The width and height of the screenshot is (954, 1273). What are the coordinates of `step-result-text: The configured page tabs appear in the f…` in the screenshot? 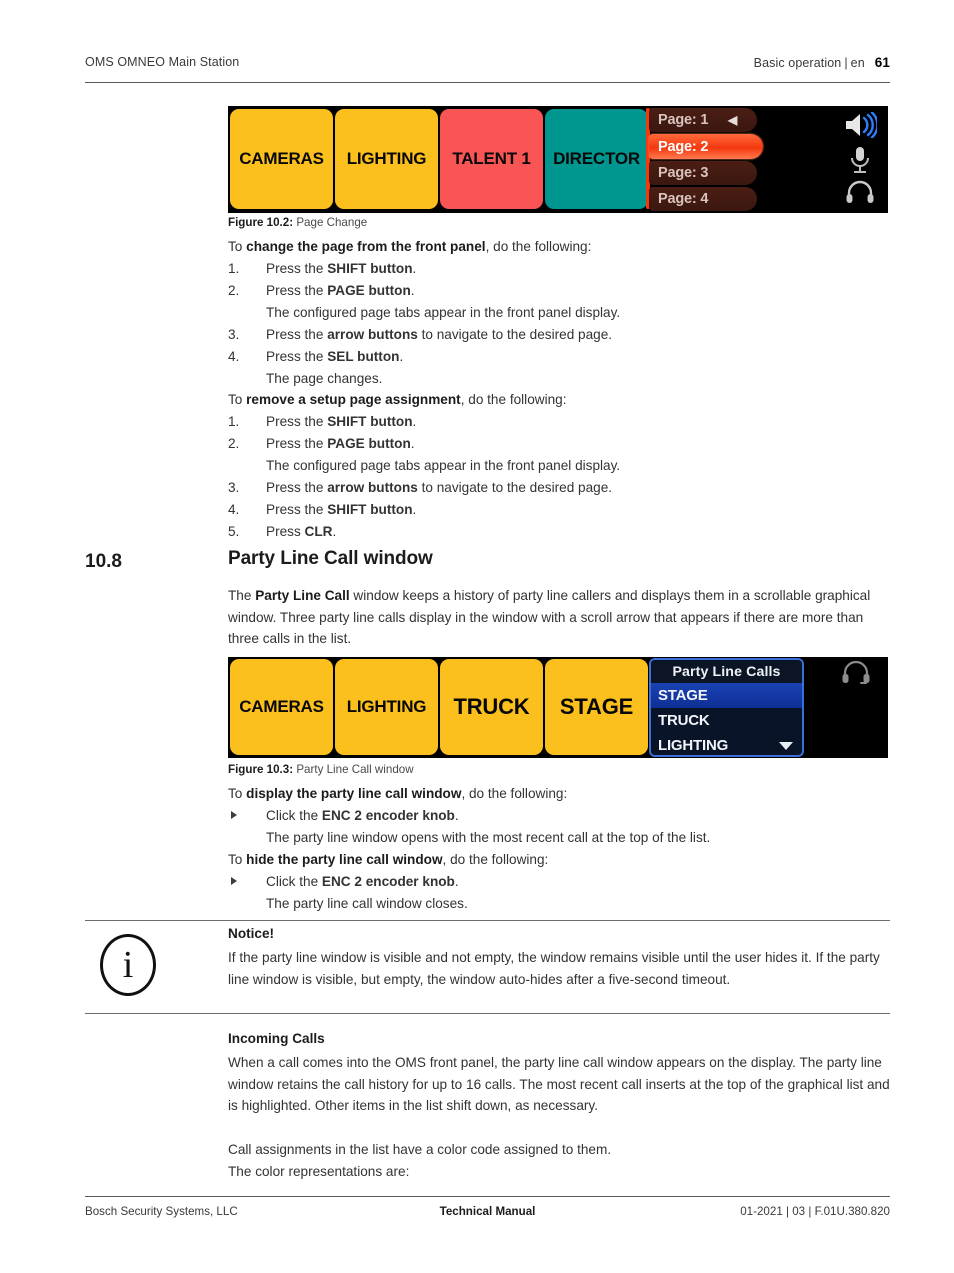 It's located at (443, 312).